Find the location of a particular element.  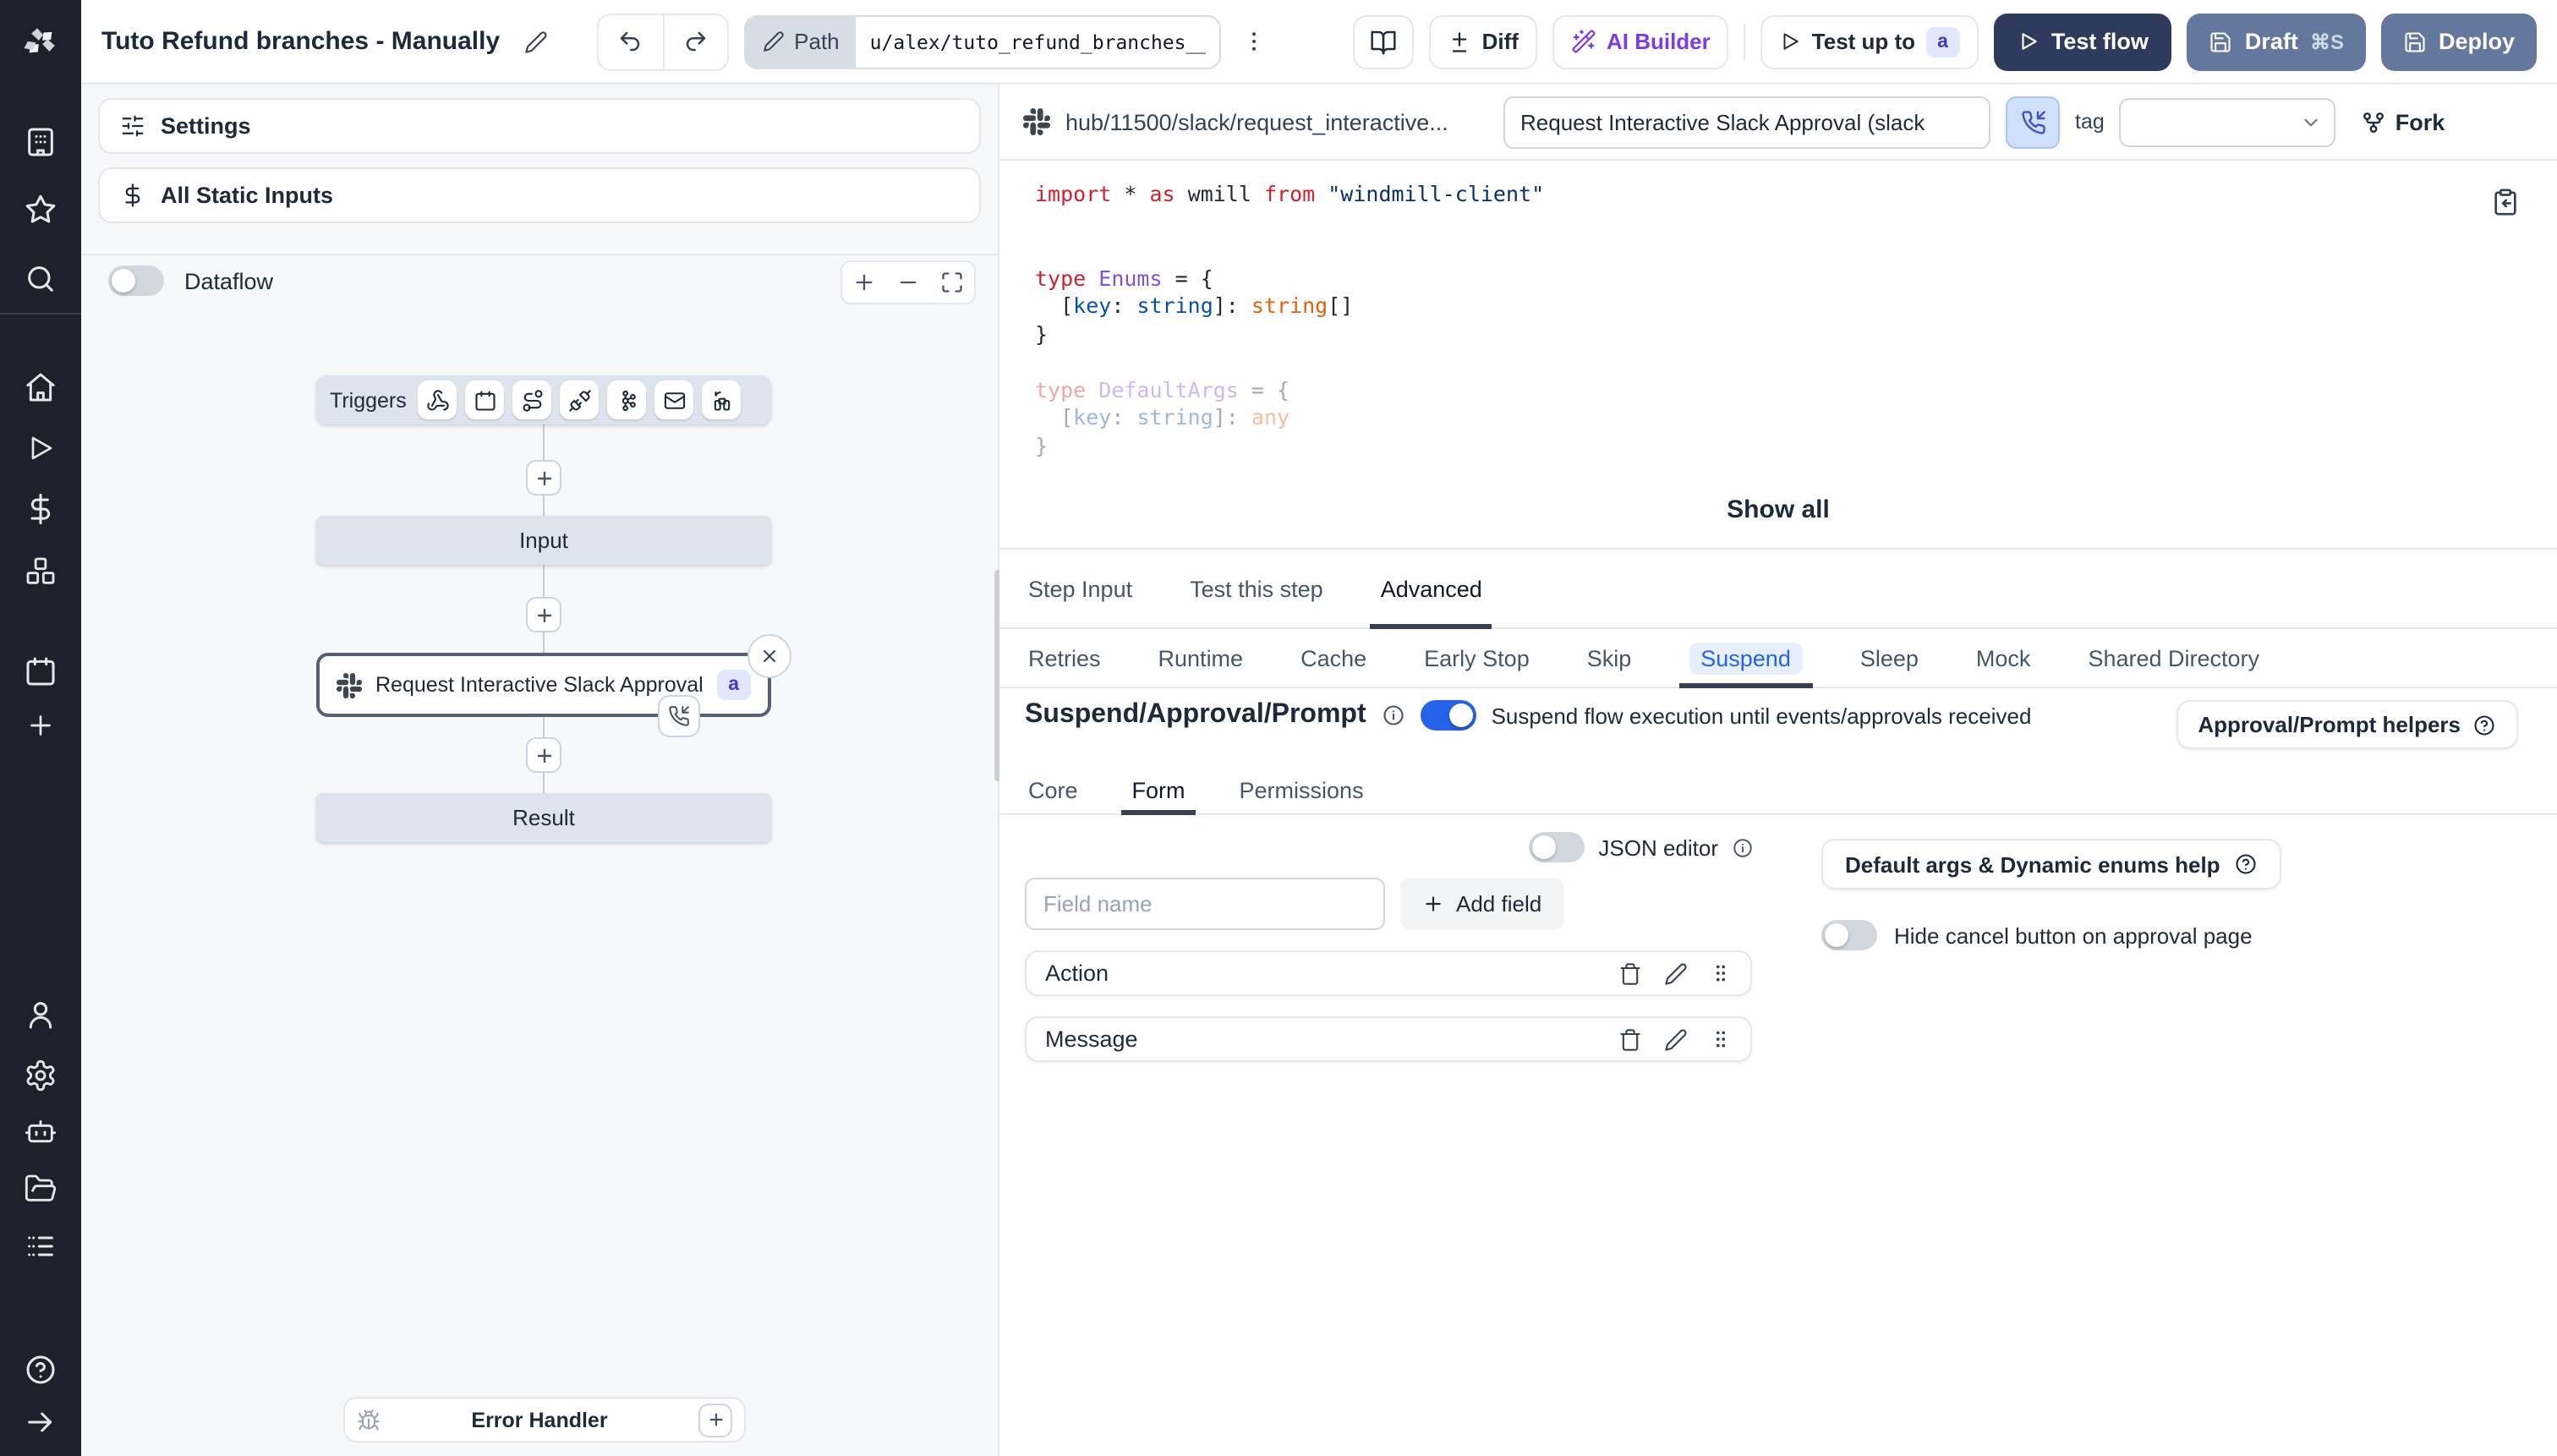

tab-mock: Mock is located at coordinates (2003, 658).